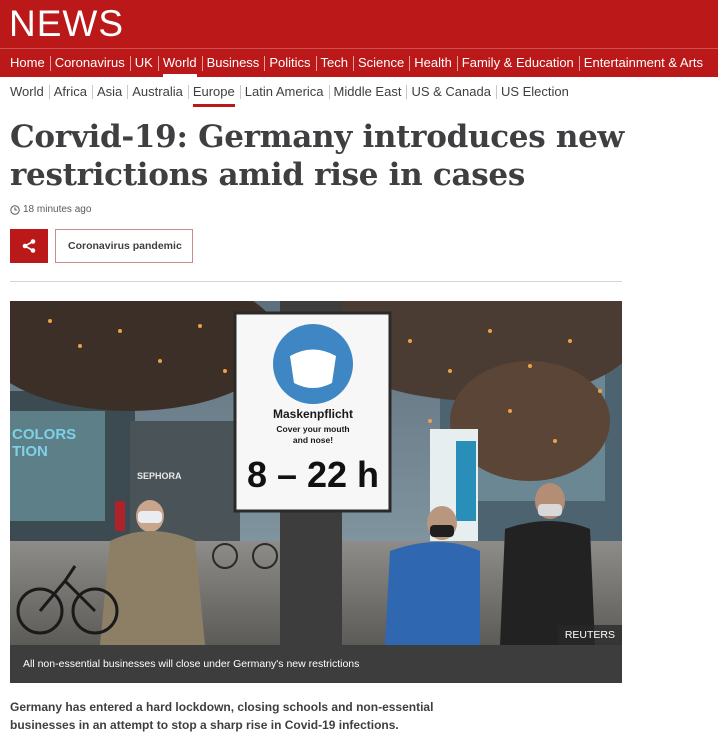 The width and height of the screenshot is (718, 750). Describe the element at coordinates (316, 281) in the screenshot. I see `divider` at that location.